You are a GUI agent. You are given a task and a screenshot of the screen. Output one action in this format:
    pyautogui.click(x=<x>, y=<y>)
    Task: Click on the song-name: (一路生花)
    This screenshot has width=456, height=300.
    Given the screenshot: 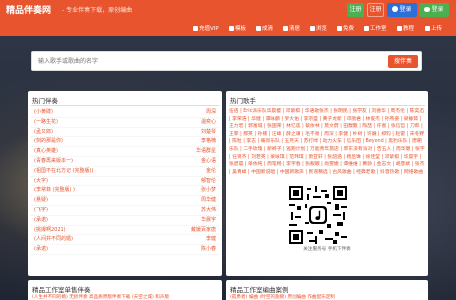 What is the action you would take?
    pyautogui.click(x=46, y=122)
    